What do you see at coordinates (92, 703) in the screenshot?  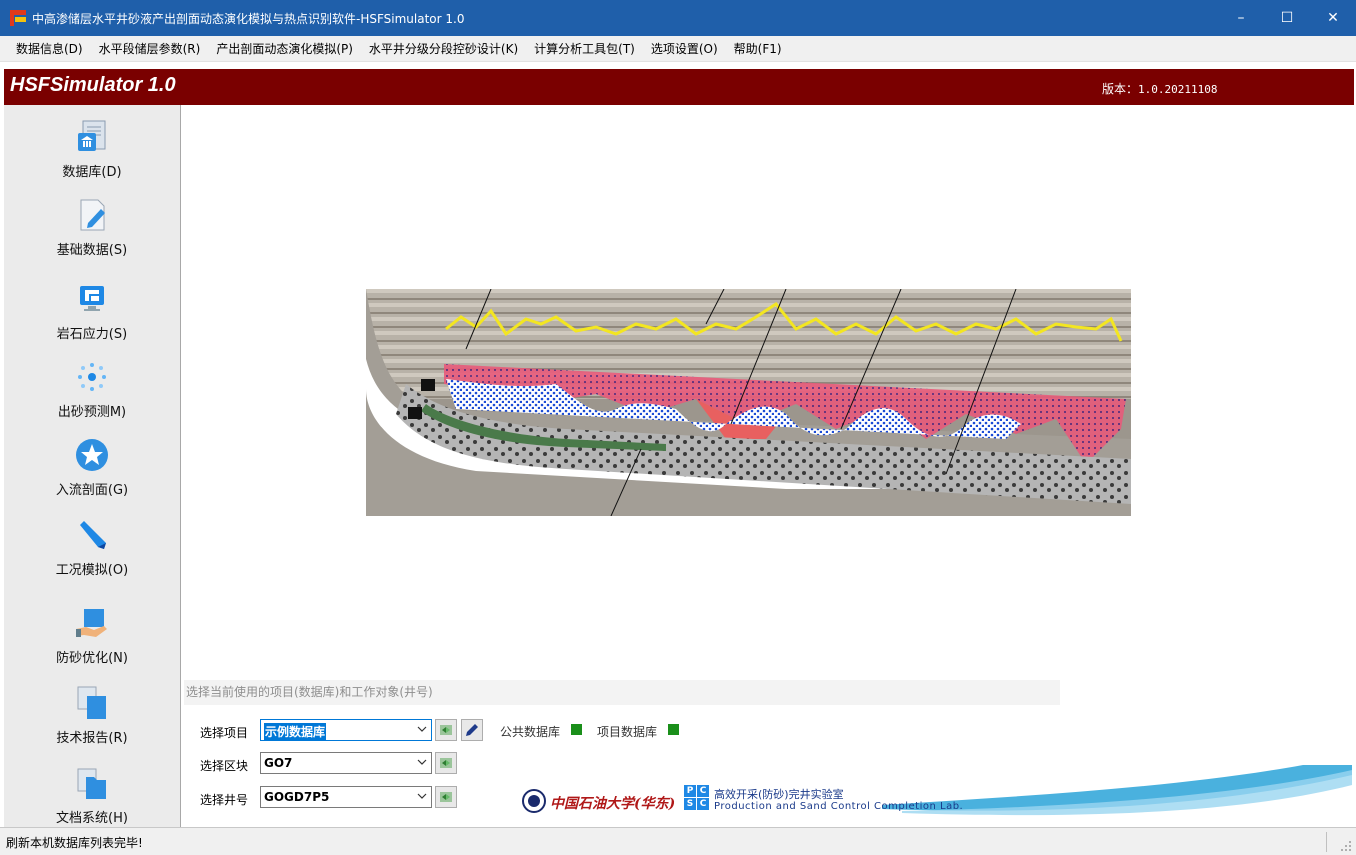 I see `copy-documents-icon` at bounding box center [92, 703].